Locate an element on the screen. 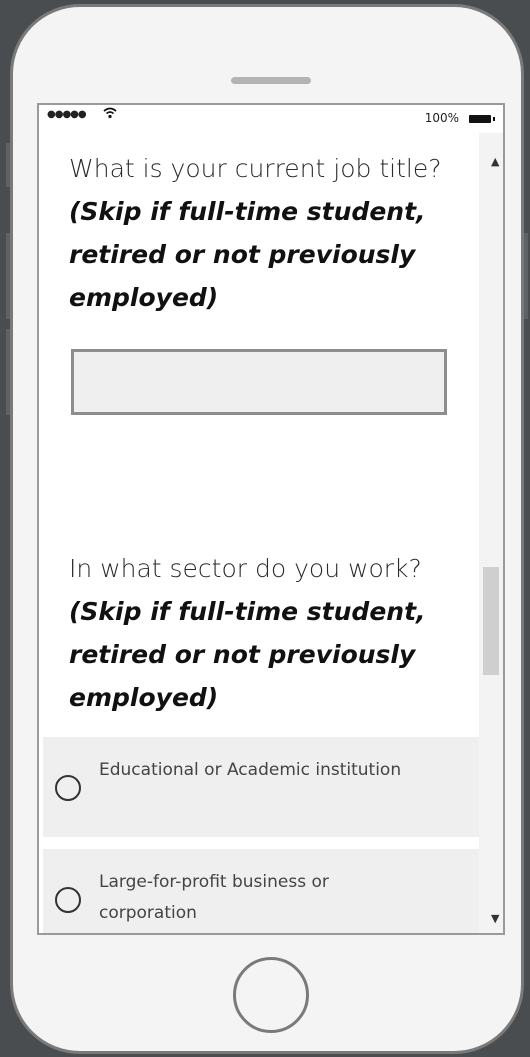  job-title-input is located at coordinates (259, 382).